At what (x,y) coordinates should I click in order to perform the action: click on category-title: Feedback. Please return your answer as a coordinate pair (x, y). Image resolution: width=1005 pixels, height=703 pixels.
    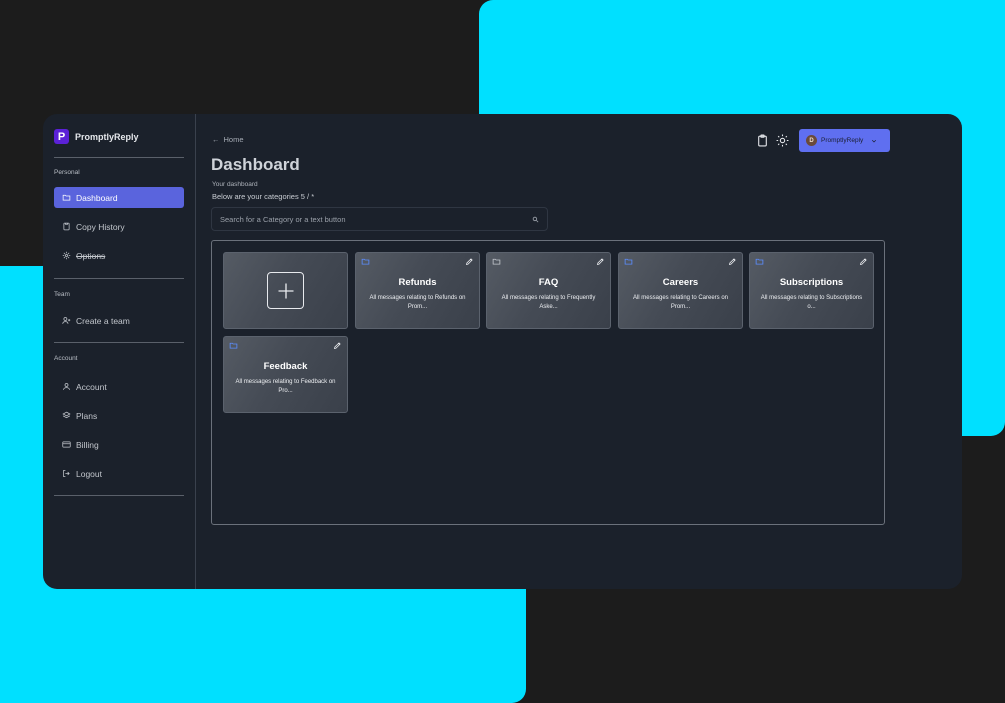
    Looking at the image, I should click on (285, 366).